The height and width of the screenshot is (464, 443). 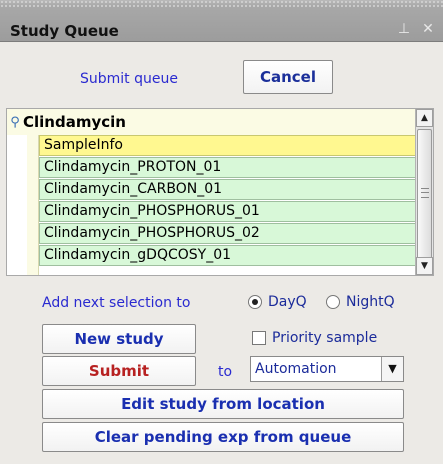 I want to click on cancel-button: Cancel, so click(x=288, y=77).